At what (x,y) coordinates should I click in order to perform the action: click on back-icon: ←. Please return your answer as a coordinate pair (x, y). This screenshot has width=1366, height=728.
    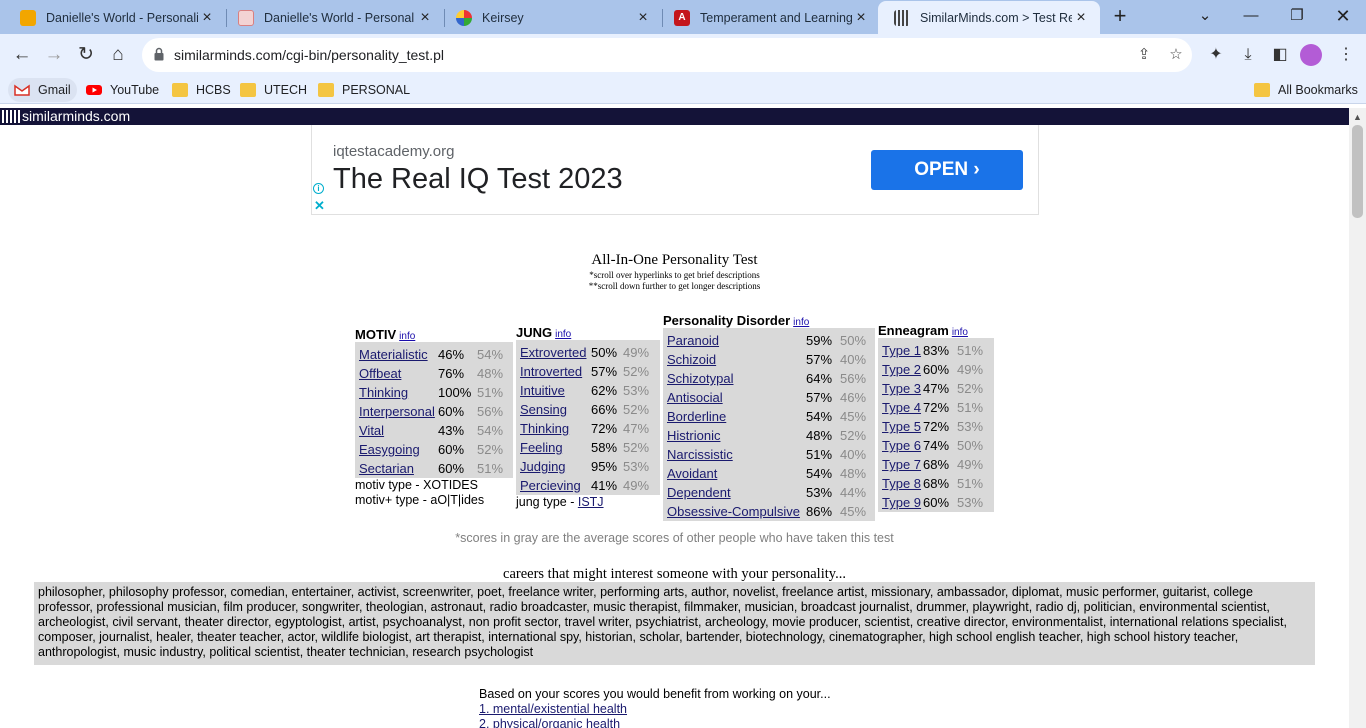
    Looking at the image, I should click on (22, 55).